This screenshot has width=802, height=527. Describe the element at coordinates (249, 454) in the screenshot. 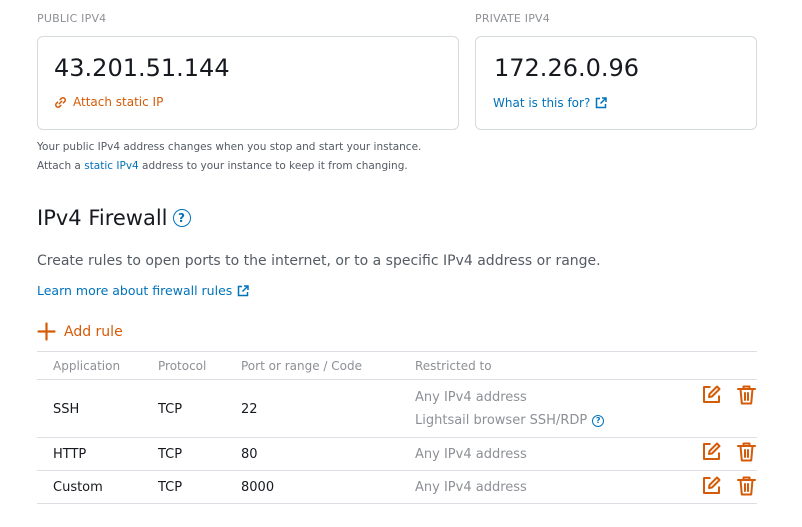

I see `cell-port: 80` at that location.